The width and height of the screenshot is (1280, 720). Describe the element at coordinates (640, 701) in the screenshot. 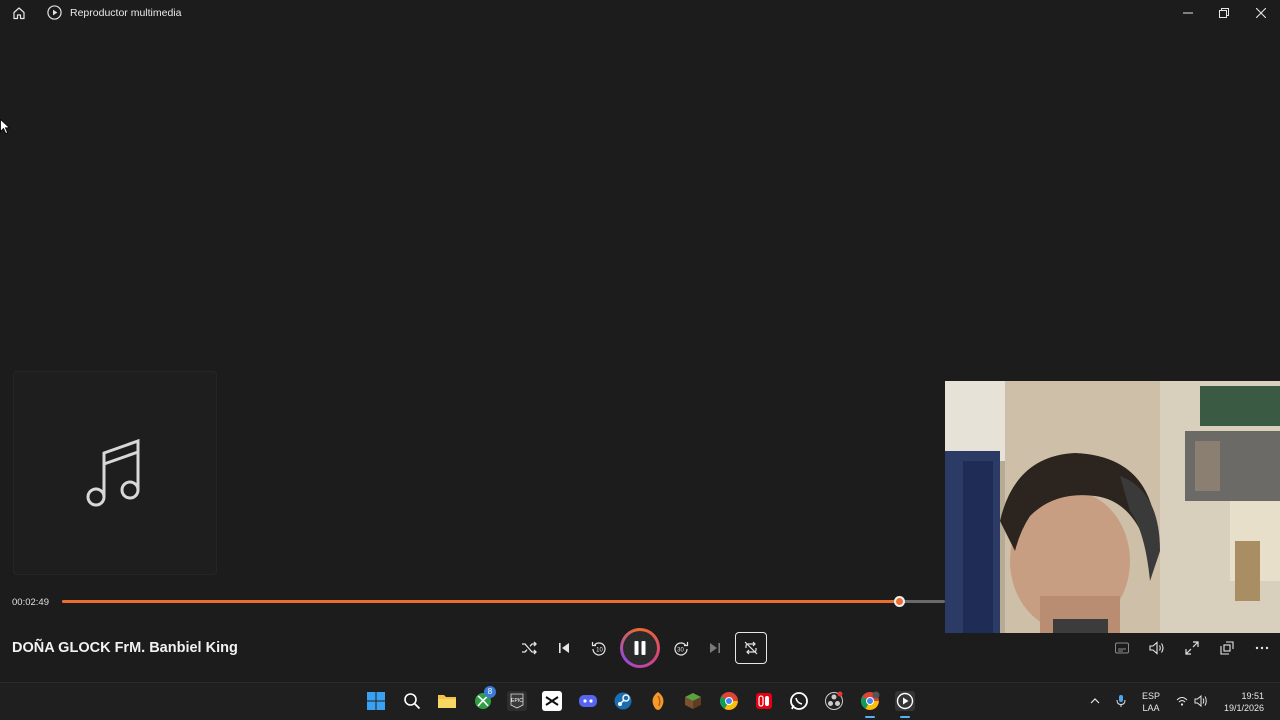

I see `windows-taskbar: 8 EPIC ESP LAA 19:51 19/1/2026` at that location.